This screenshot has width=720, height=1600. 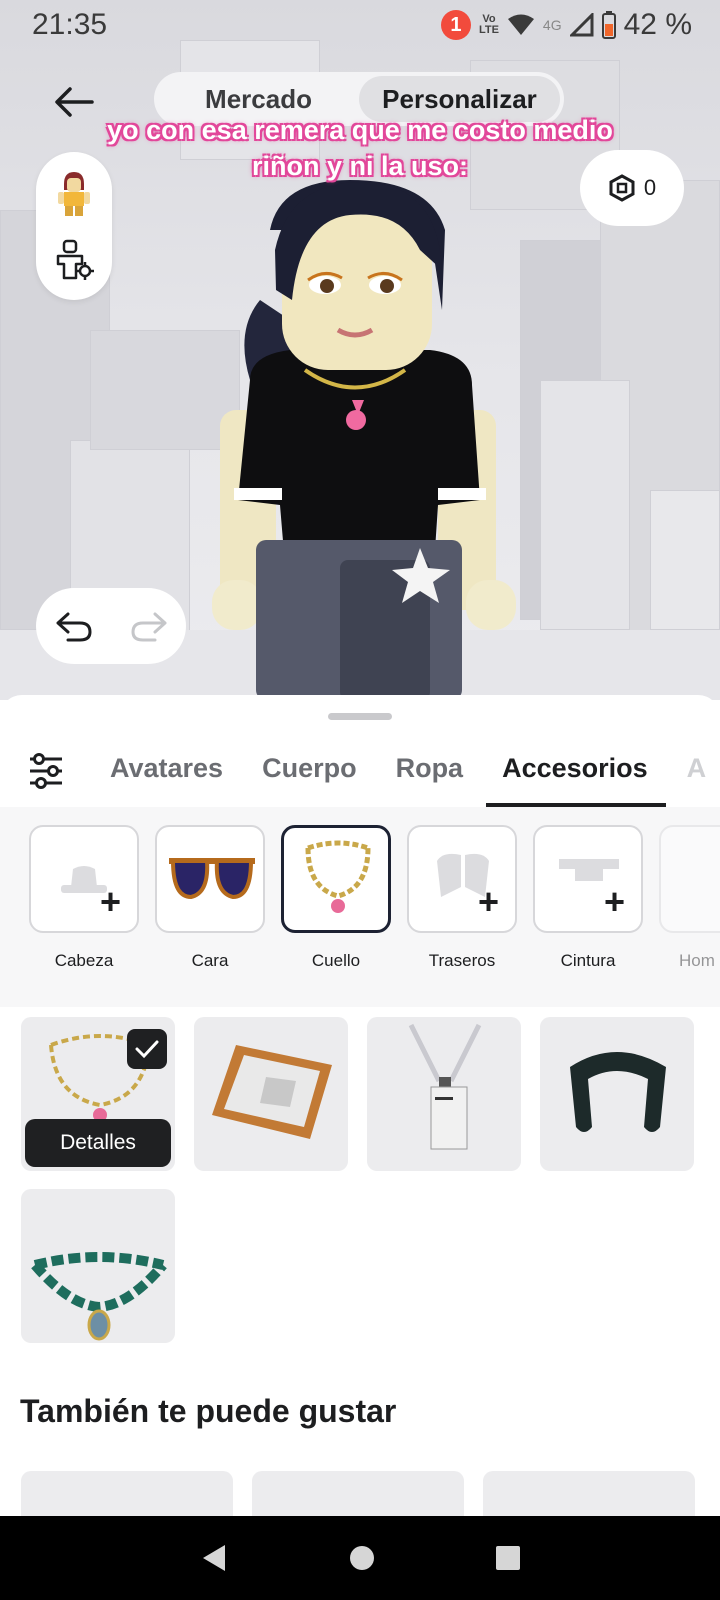 I want to click on subcategory-label: Cintura, so click(x=588, y=960).